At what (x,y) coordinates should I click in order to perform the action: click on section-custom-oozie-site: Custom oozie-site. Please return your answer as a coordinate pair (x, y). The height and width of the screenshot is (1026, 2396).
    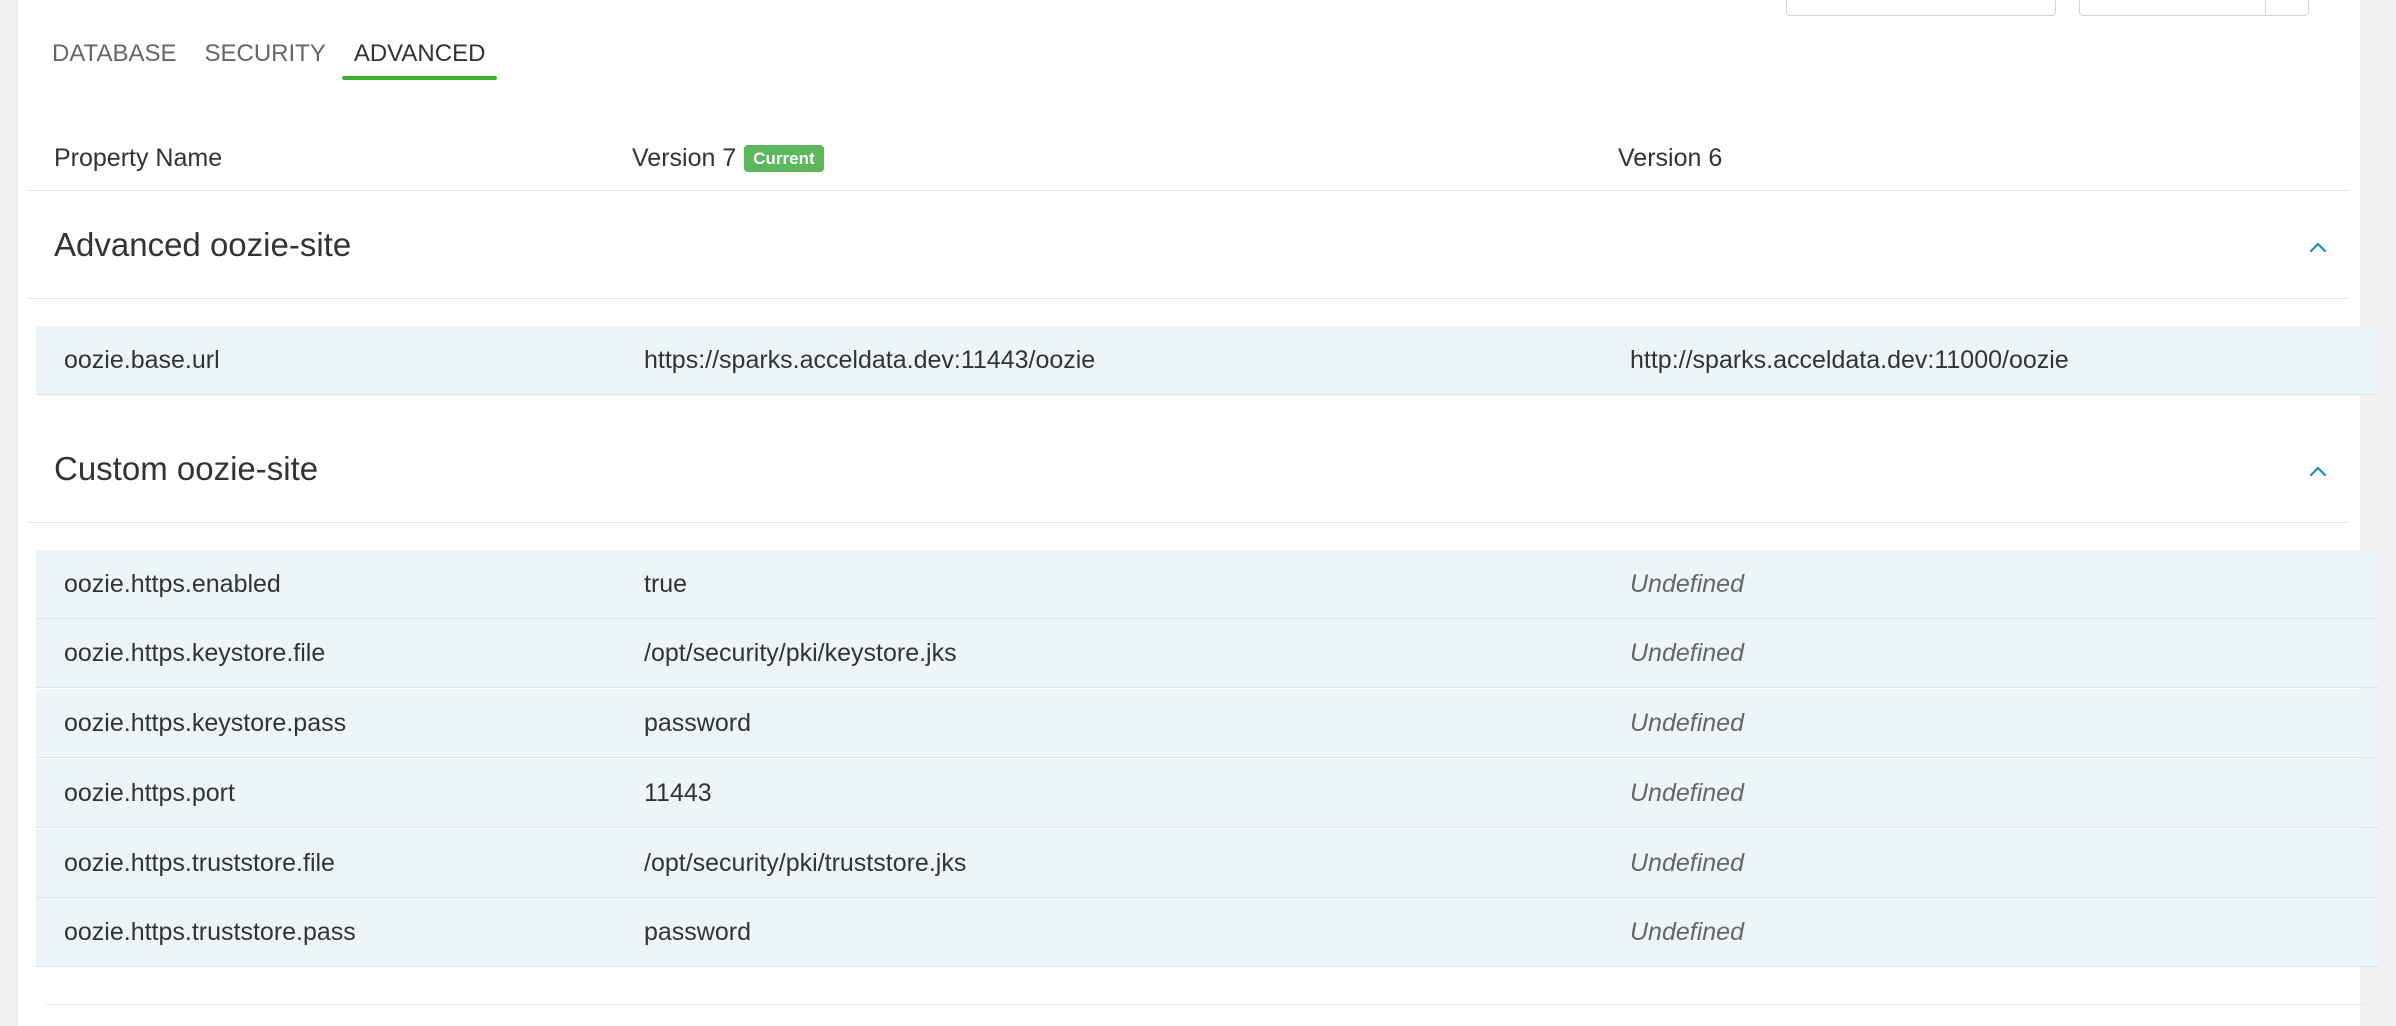
    Looking at the image, I should click on (1189, 469).